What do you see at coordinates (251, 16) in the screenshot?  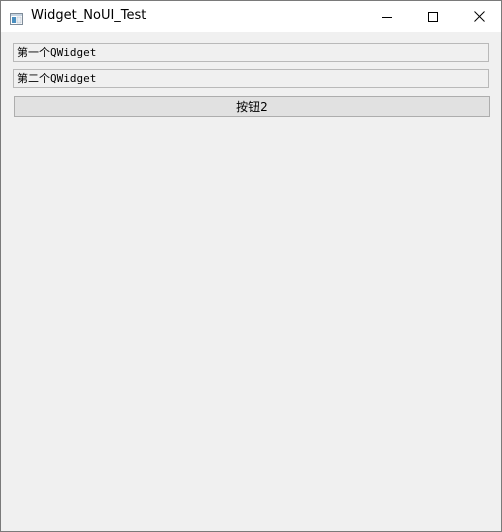 I see `title-bar: Widget_NoUI_Test` at bounding box center [251, 16].